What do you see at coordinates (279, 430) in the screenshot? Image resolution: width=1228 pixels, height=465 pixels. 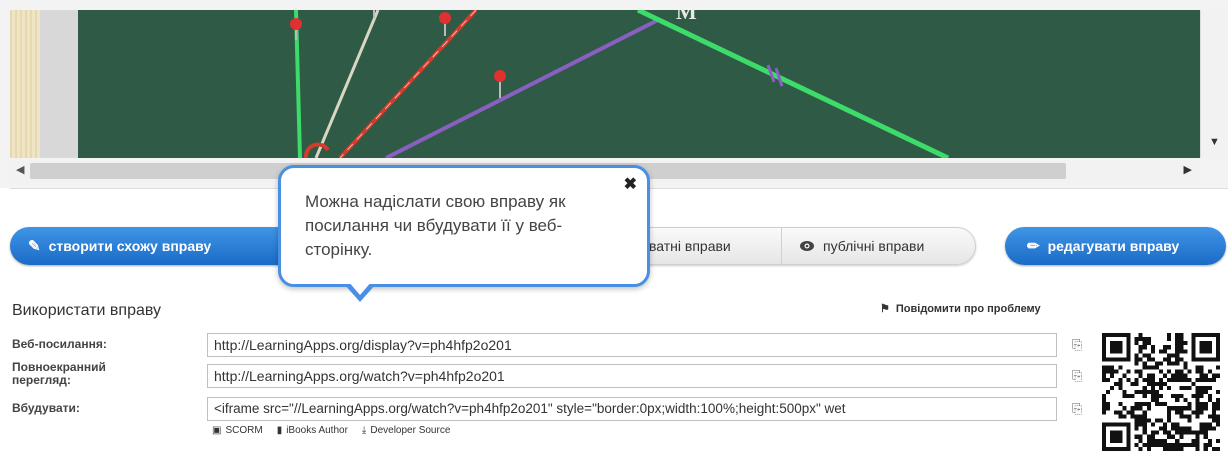 I see `book-icon: ▮` at bounding box center [279, 430].